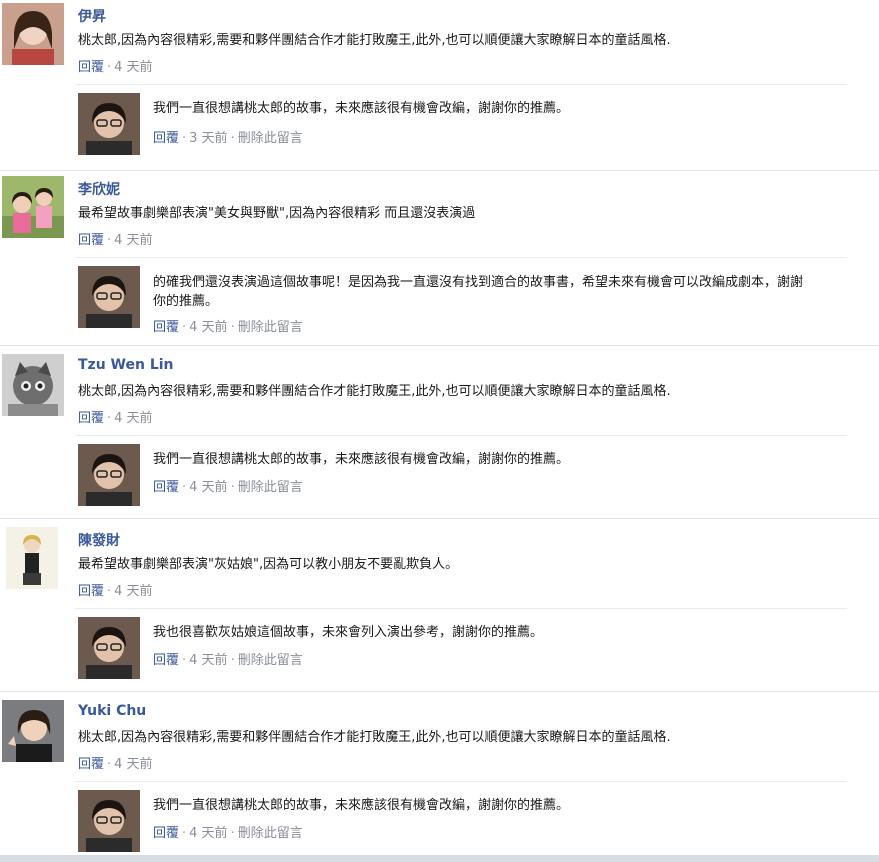  What do you see at coordinates (348, 632) in the screenshot?
I see `reply-text: 我也很喜歡灰姑娘這個故事，未來會列入演出參考，謝謝你的推薦。` at bounding box center [348, 632].